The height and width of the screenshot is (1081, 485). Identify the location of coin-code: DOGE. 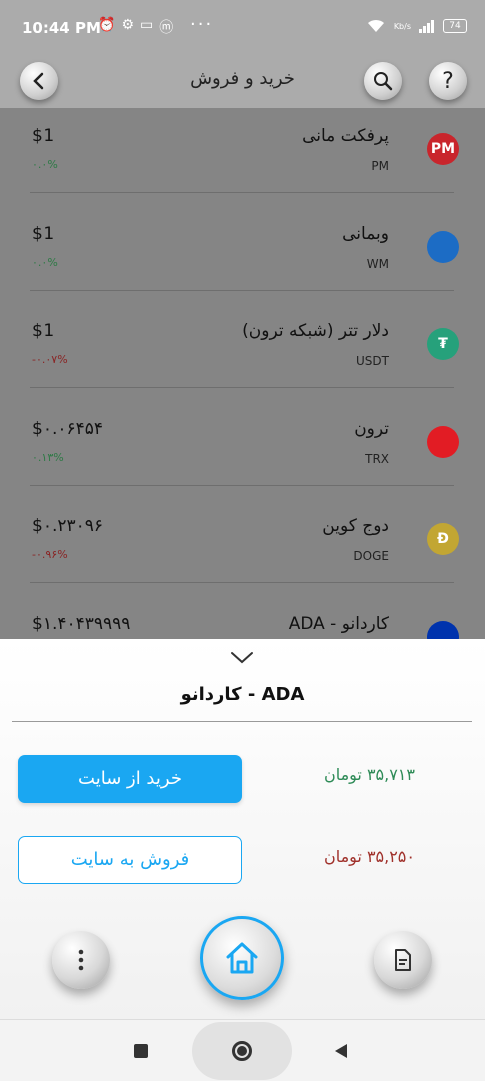
(371, 556).